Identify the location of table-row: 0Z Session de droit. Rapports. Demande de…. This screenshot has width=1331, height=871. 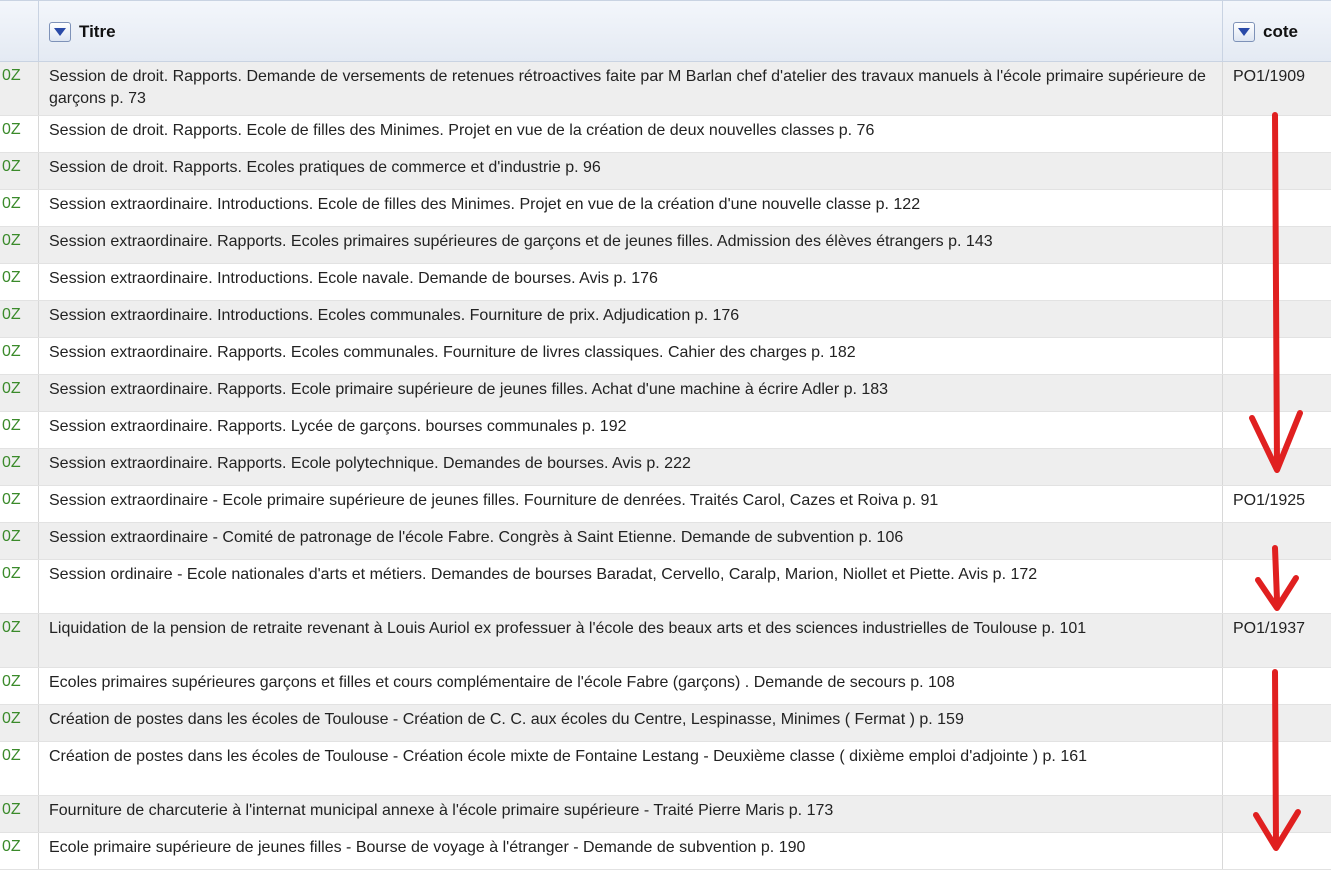
(665, 89).